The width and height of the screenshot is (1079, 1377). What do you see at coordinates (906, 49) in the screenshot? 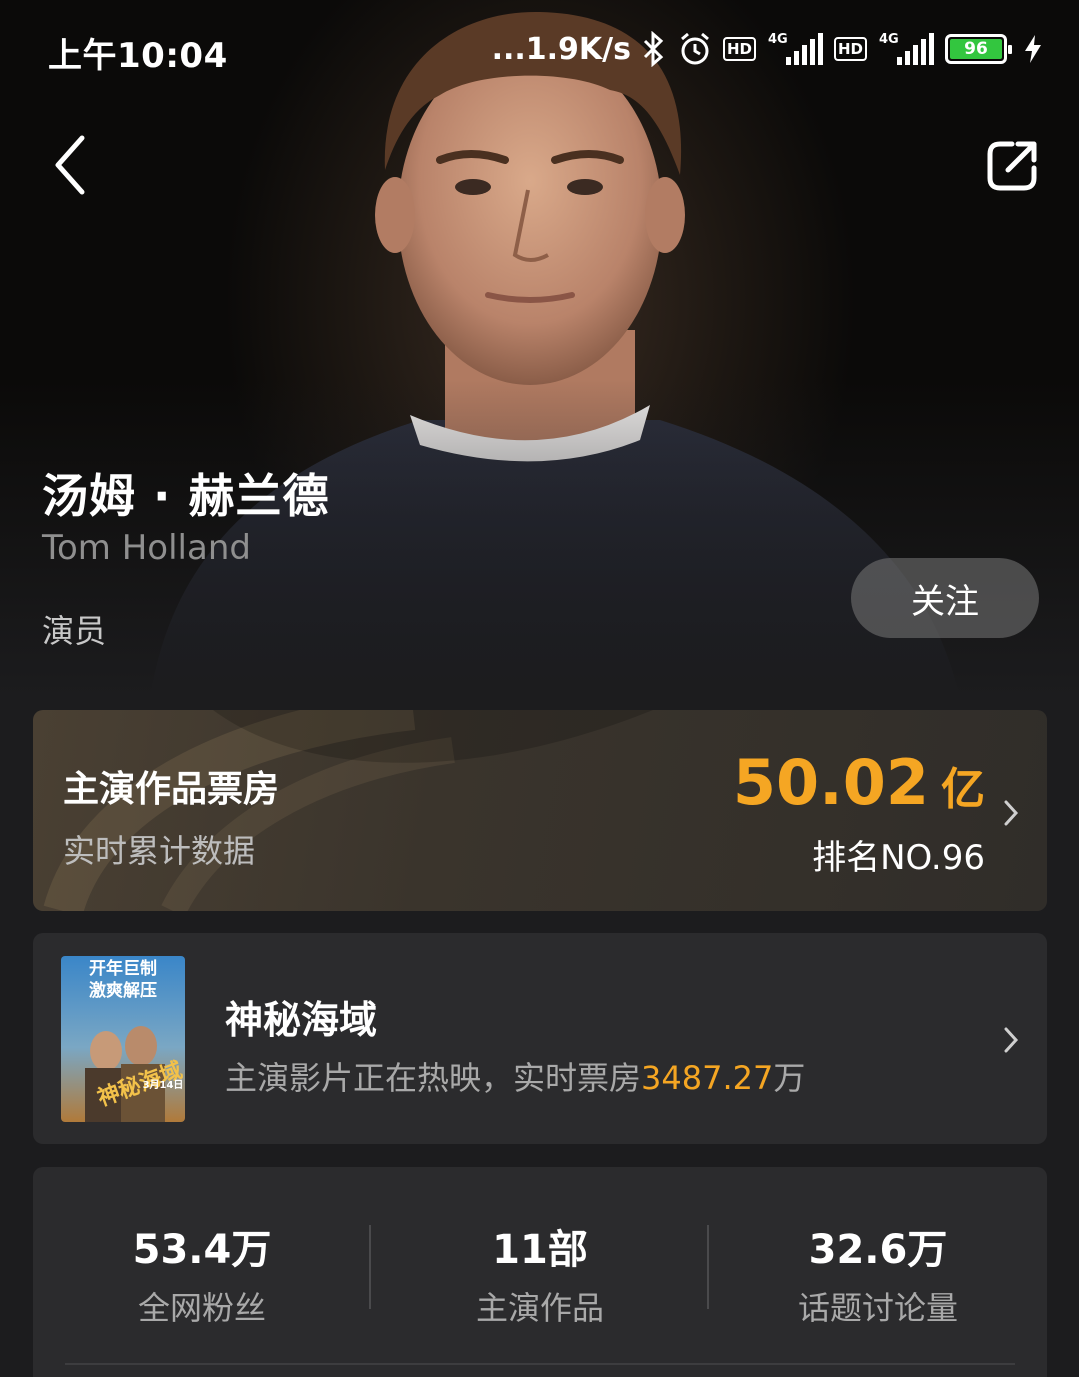
I see `signal-4g-icon-2: 4G` at bounding box center [906, 49].